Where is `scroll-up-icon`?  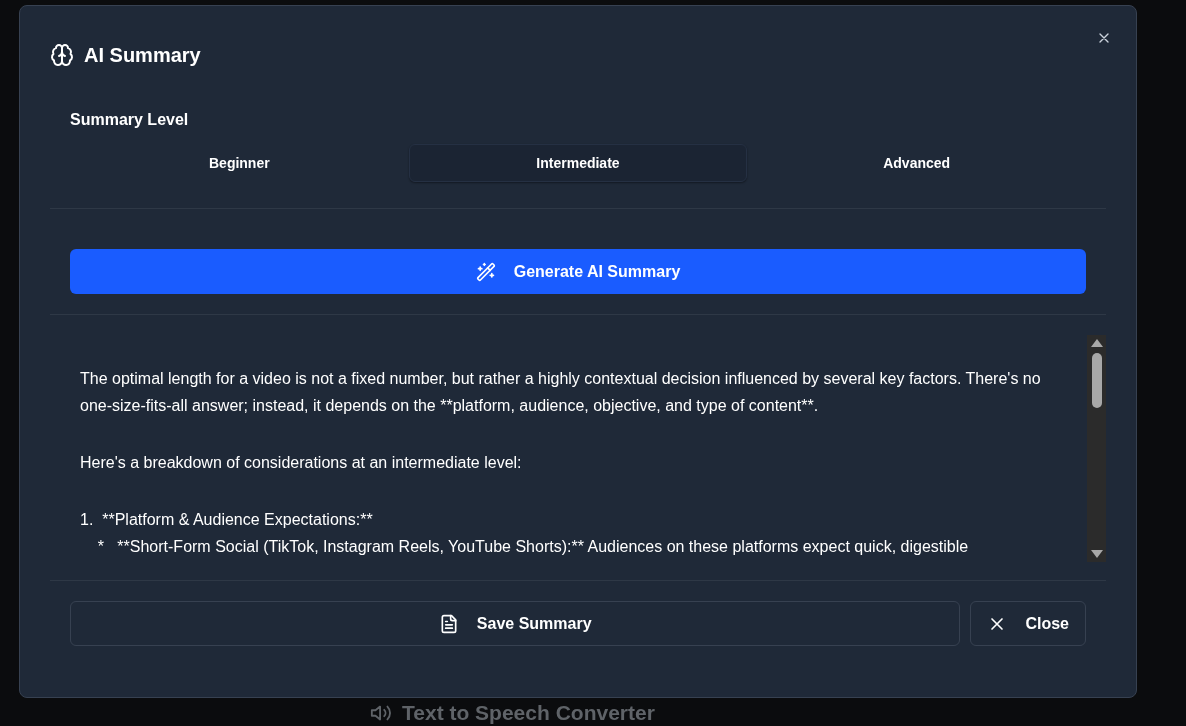
scroll-up-icon is located at coordinates (1096, 343).